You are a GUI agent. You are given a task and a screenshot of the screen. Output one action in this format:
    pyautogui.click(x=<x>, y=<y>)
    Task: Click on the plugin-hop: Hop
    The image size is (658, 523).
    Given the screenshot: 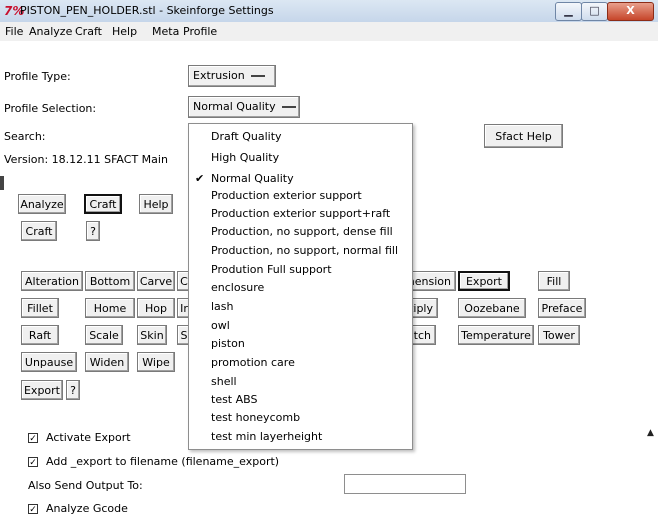 What is the action you would take?
    pyautogui.click(x=156, y=308)
    